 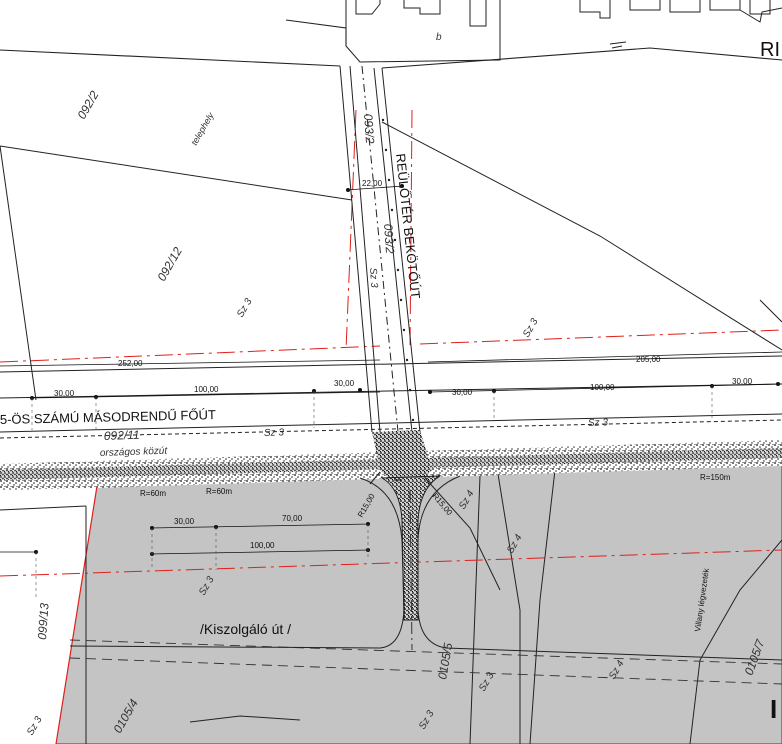 I want to click on main-road-name: 5-ÖS SZÁMÚ MÁSODRENDŰ FŐÚT, so click(x=108, y=417).